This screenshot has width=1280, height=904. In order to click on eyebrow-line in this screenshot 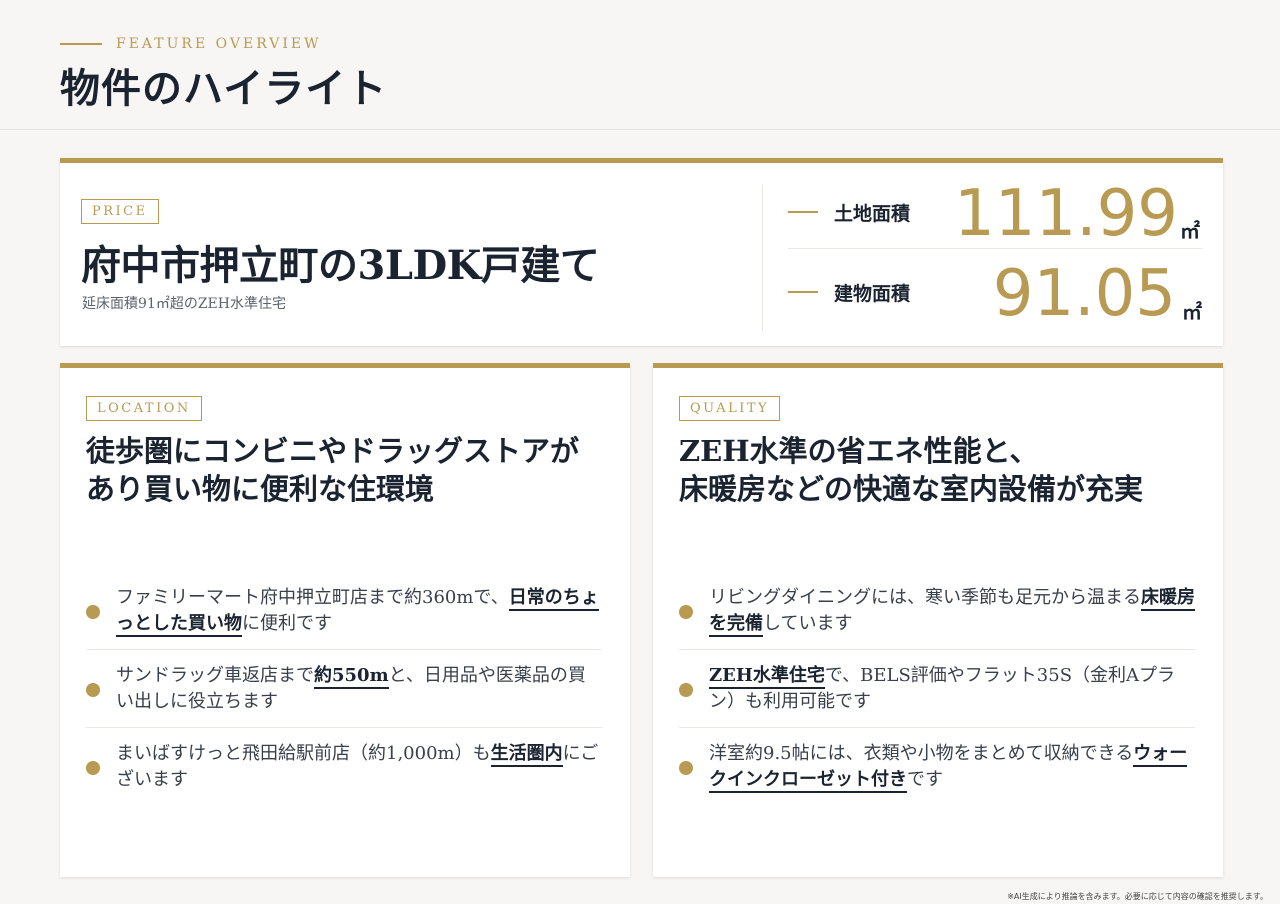, I will do `click(81, 44)`.